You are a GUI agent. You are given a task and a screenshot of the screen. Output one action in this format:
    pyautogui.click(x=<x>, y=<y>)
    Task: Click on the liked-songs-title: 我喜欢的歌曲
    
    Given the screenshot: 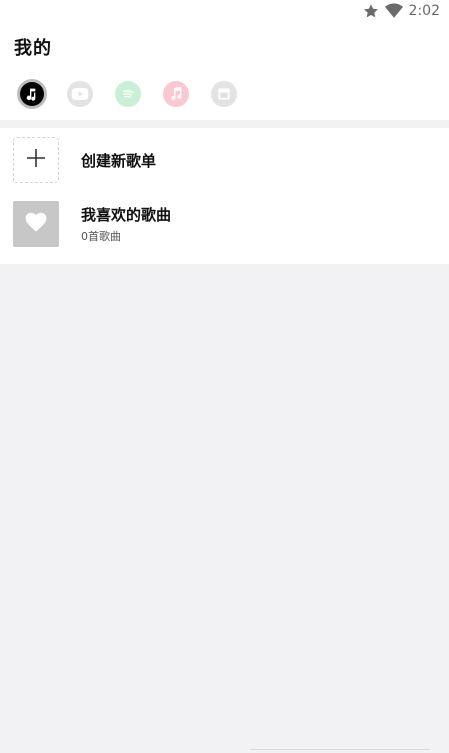 What is the action you would take?
    pyautogui.click(x=126, y=215)
    